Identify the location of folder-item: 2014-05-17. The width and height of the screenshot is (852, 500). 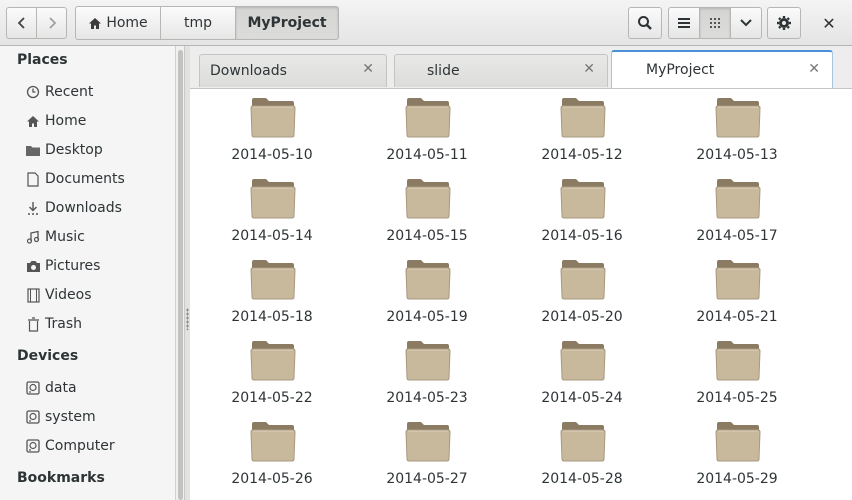
(737, 210).